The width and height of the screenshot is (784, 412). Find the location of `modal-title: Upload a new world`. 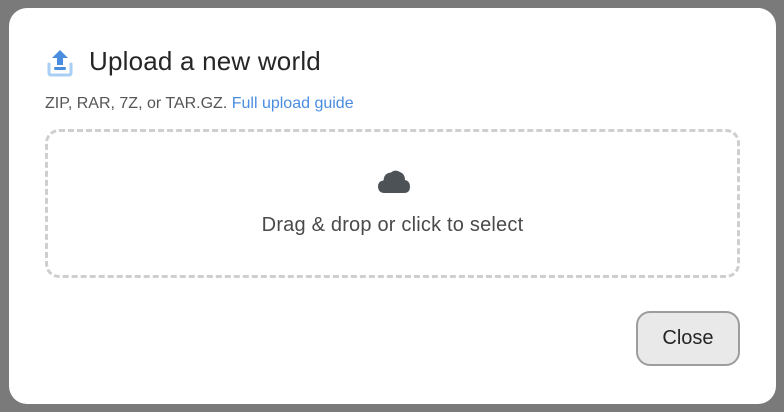

modal-title: Upload a new world is located at coordinates (205, 61).